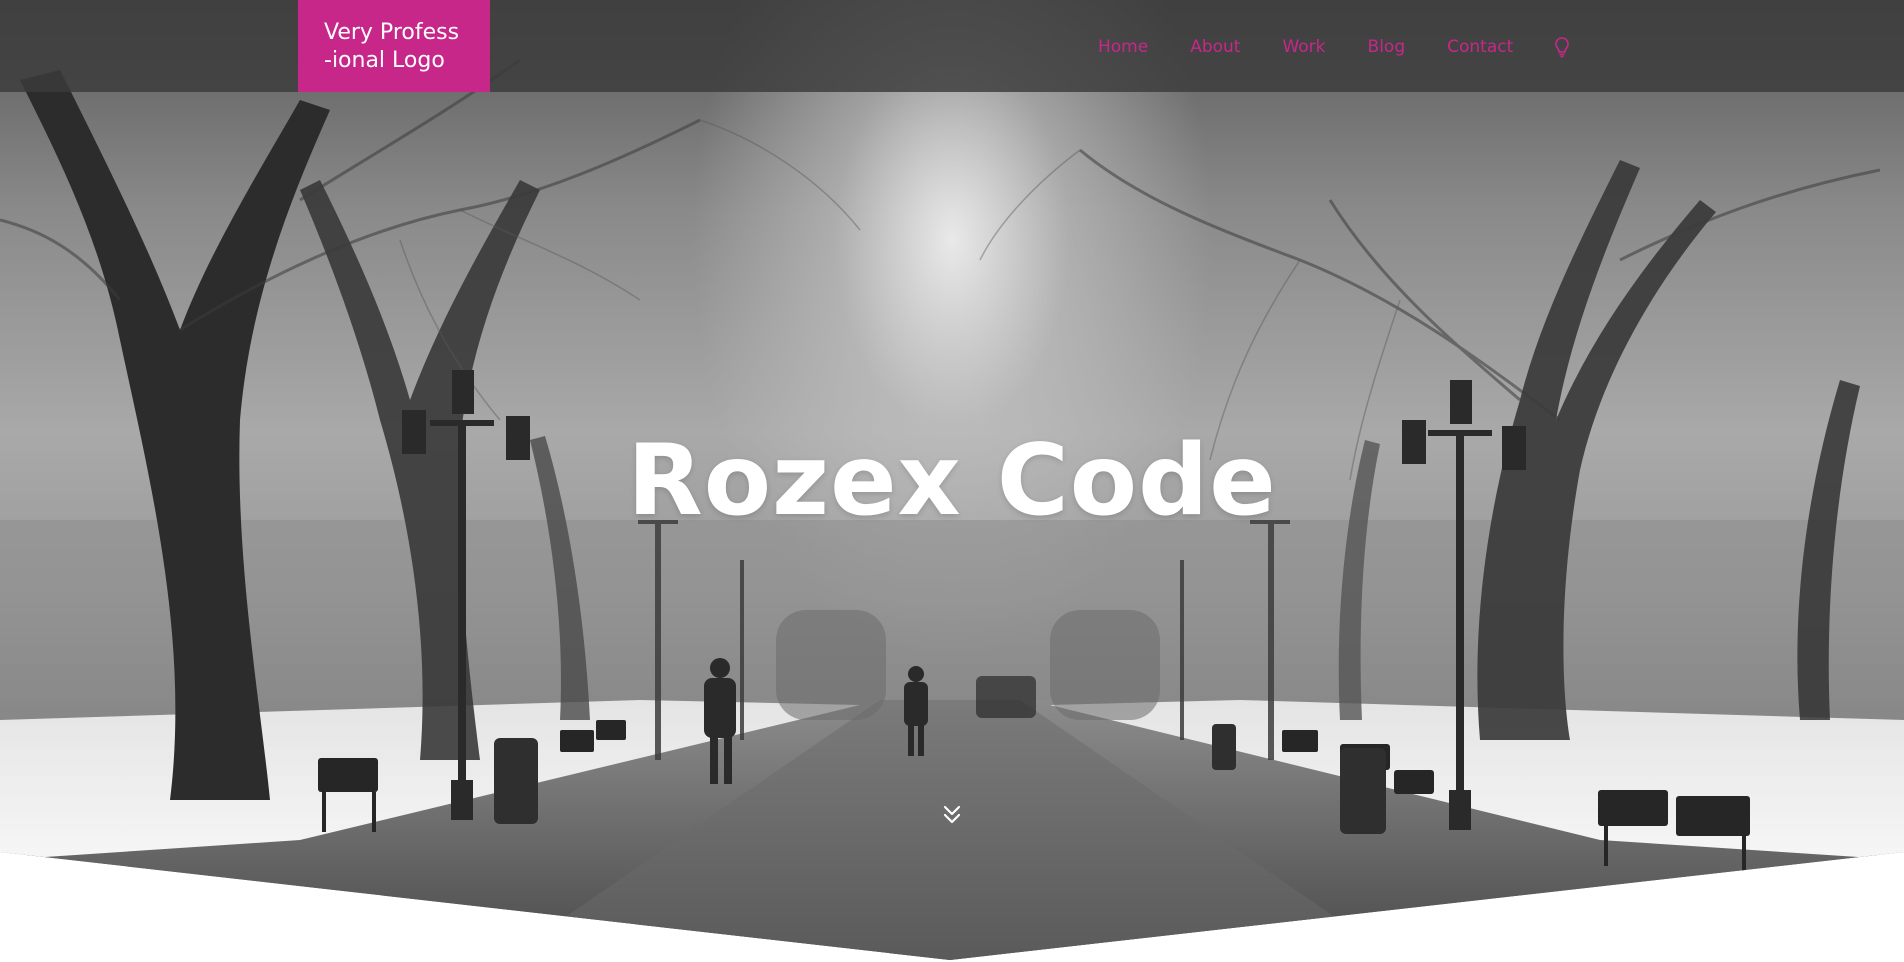 The height and width of the screenshot is (962, 1904). What do you see at coordinates (1562, 47) in the screenshot?
I see `lightbulb-icon` at bounding box center [1562, 47].